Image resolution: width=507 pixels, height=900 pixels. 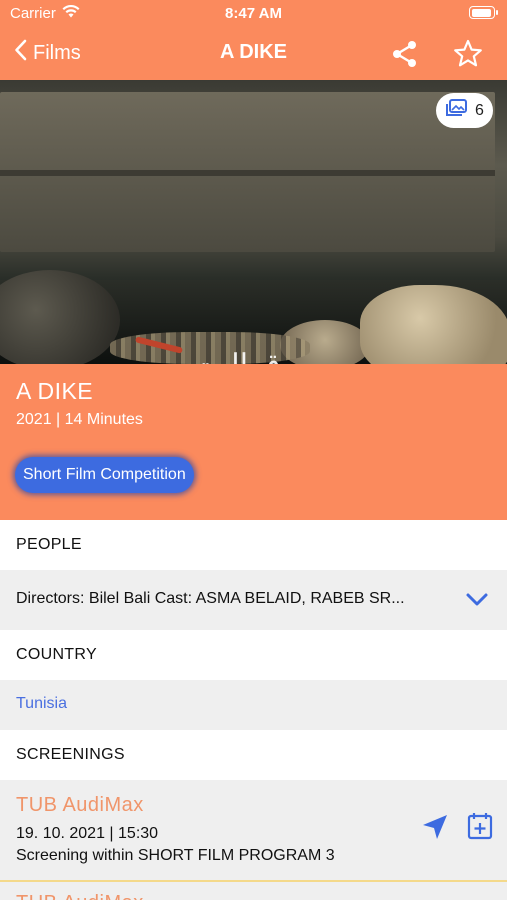 I want to click on country-link: Tunisia, so click(x=41, y=704).